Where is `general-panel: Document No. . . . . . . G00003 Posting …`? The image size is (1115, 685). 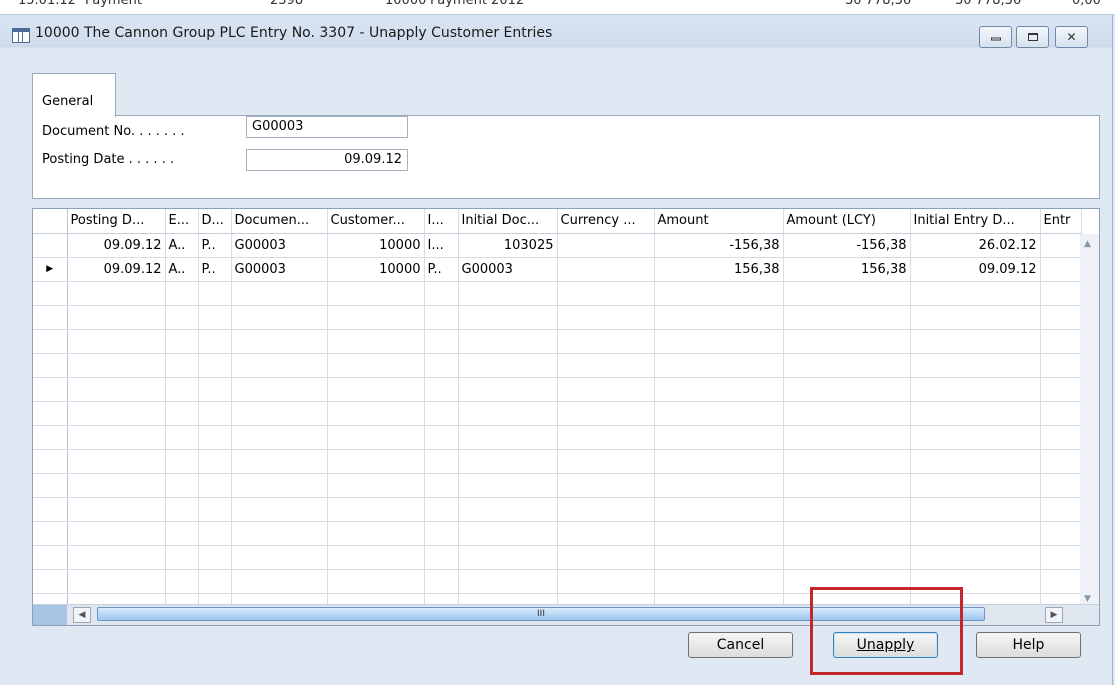 general-panel: Document No. . . . . . . G00003 Posting … is located at coordinates (566, 157).